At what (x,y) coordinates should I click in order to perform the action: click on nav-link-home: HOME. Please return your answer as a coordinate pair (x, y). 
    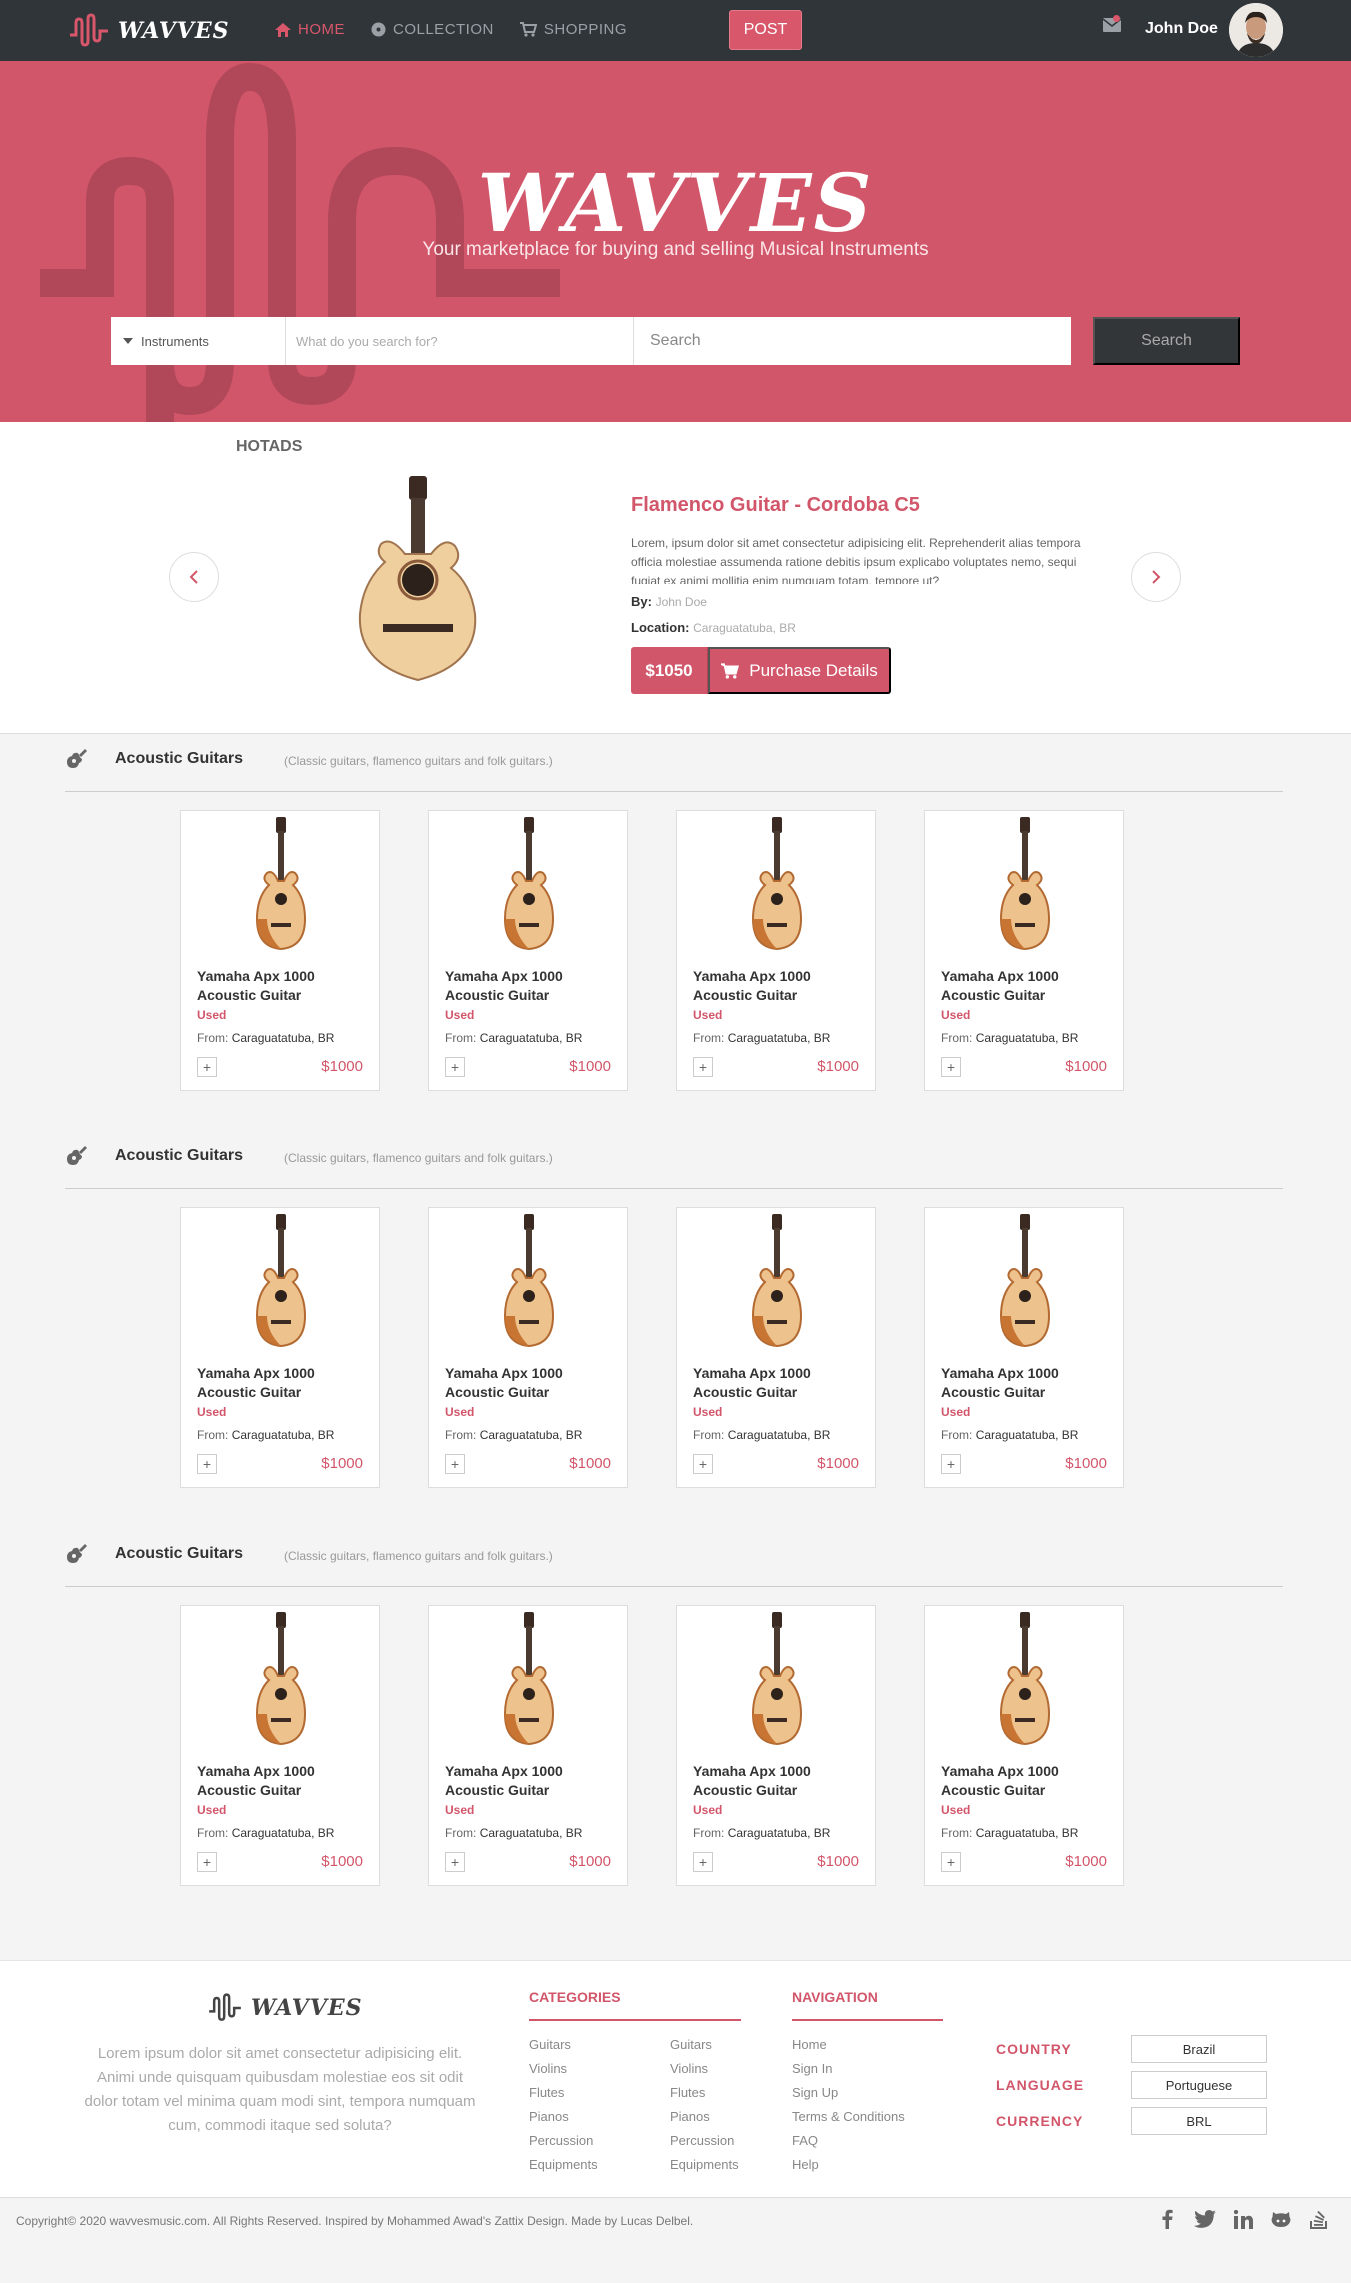
    Looking at the image, I should click on (310, 29).